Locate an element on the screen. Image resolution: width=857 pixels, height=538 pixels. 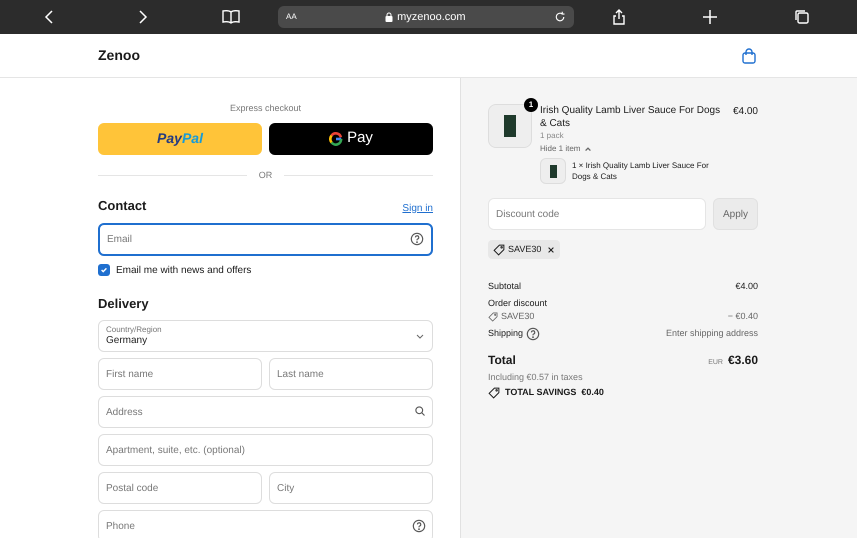
book-icon is located at coordinates (231, 17).